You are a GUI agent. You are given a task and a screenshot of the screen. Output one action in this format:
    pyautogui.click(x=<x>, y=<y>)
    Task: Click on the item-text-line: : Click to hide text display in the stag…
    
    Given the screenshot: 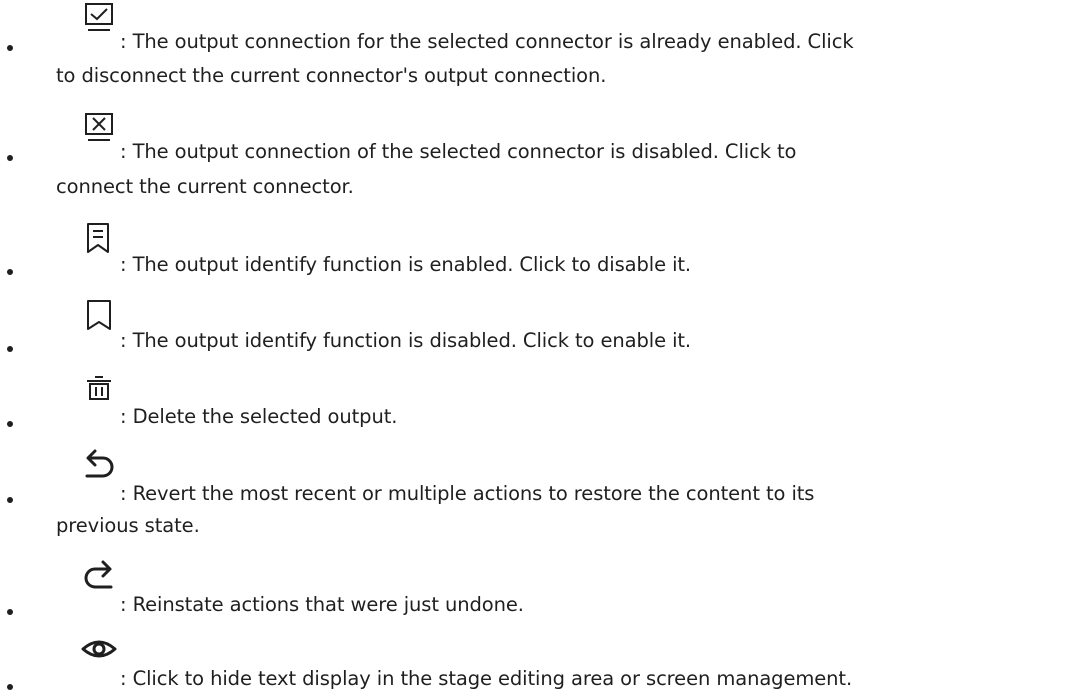 What is the action you would take?
    pyautogui.click(x=486, y=678)
    